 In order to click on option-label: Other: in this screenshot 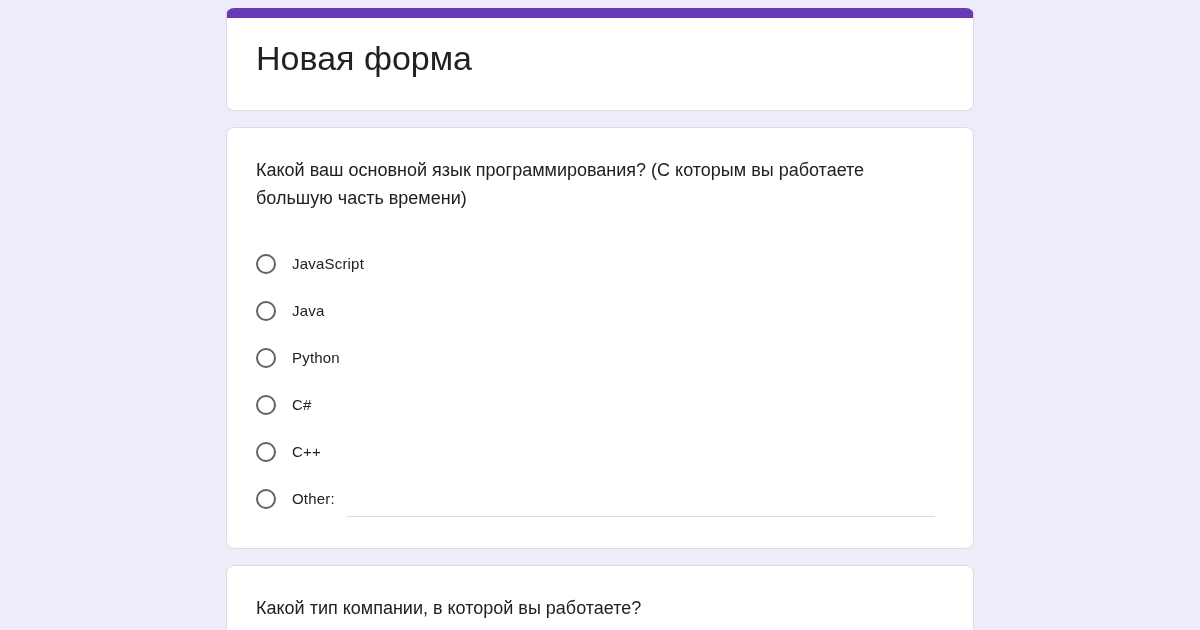, I will do `click(313, 498)`.